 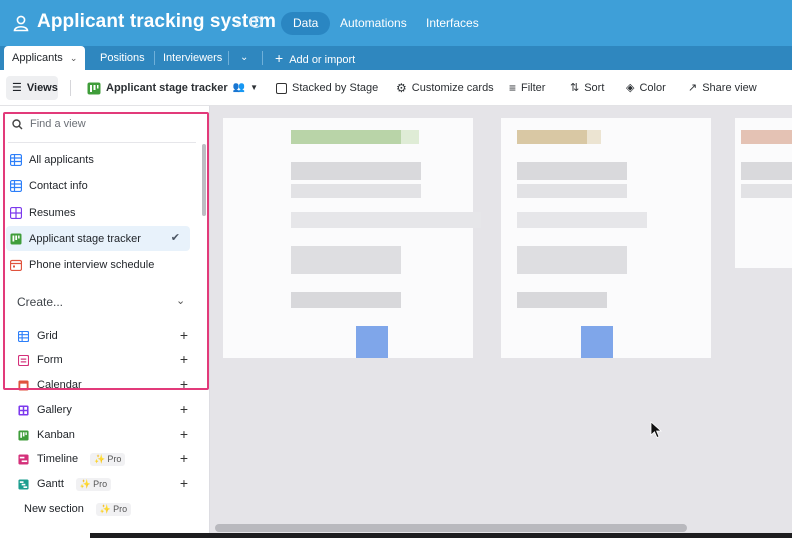 What do you see at coordinates (103, 336) in the screenshot?
I see `create-grid: Grid +` at bounding box center [103, 336].